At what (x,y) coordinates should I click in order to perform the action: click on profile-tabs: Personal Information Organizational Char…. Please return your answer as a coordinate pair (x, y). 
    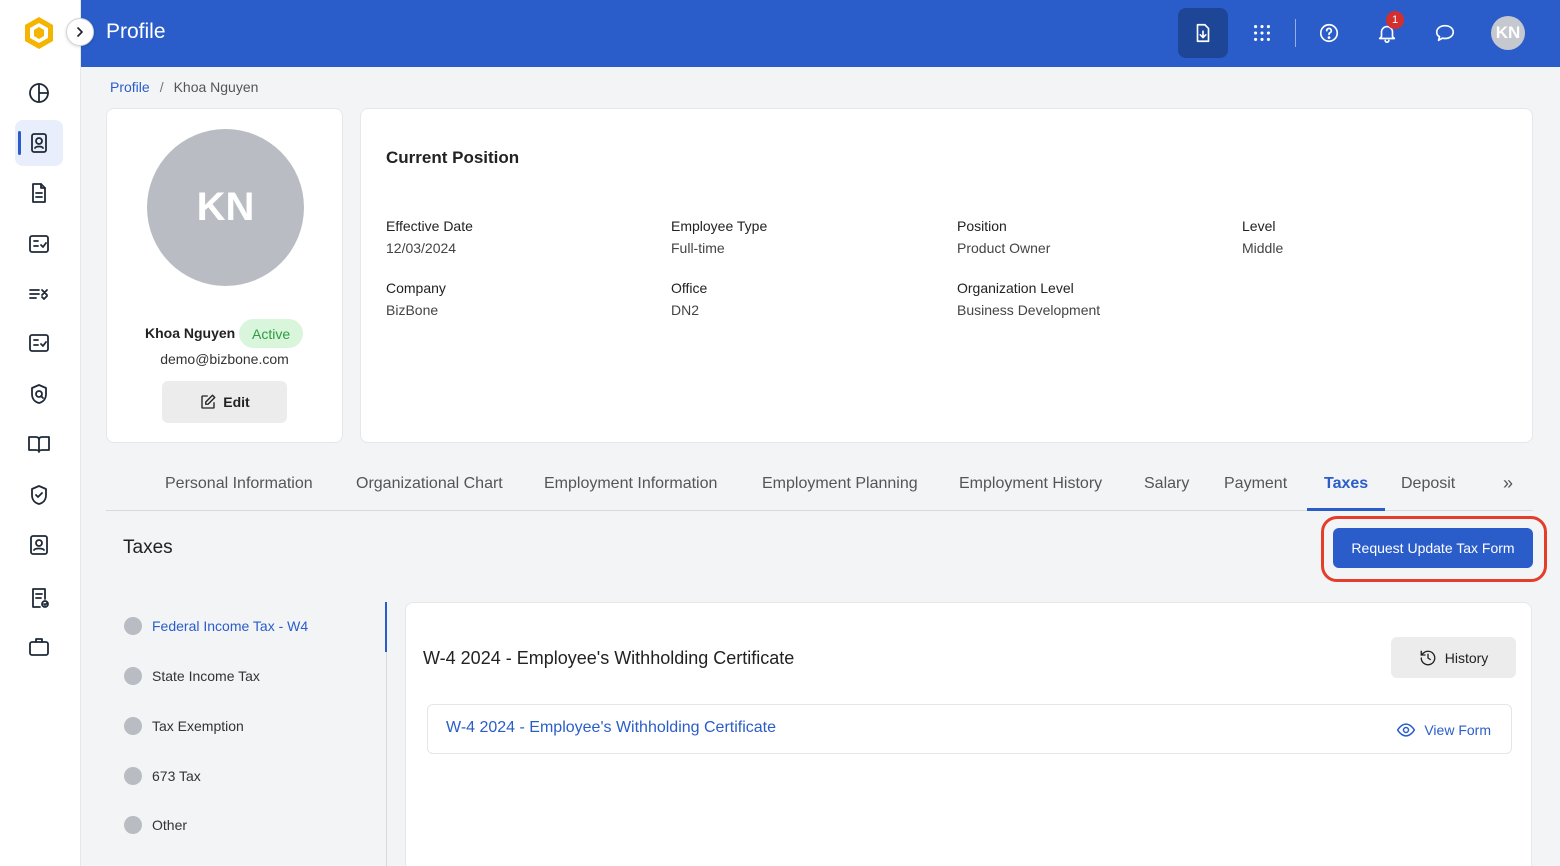
    Looking at the image, I should click on (819, 487).